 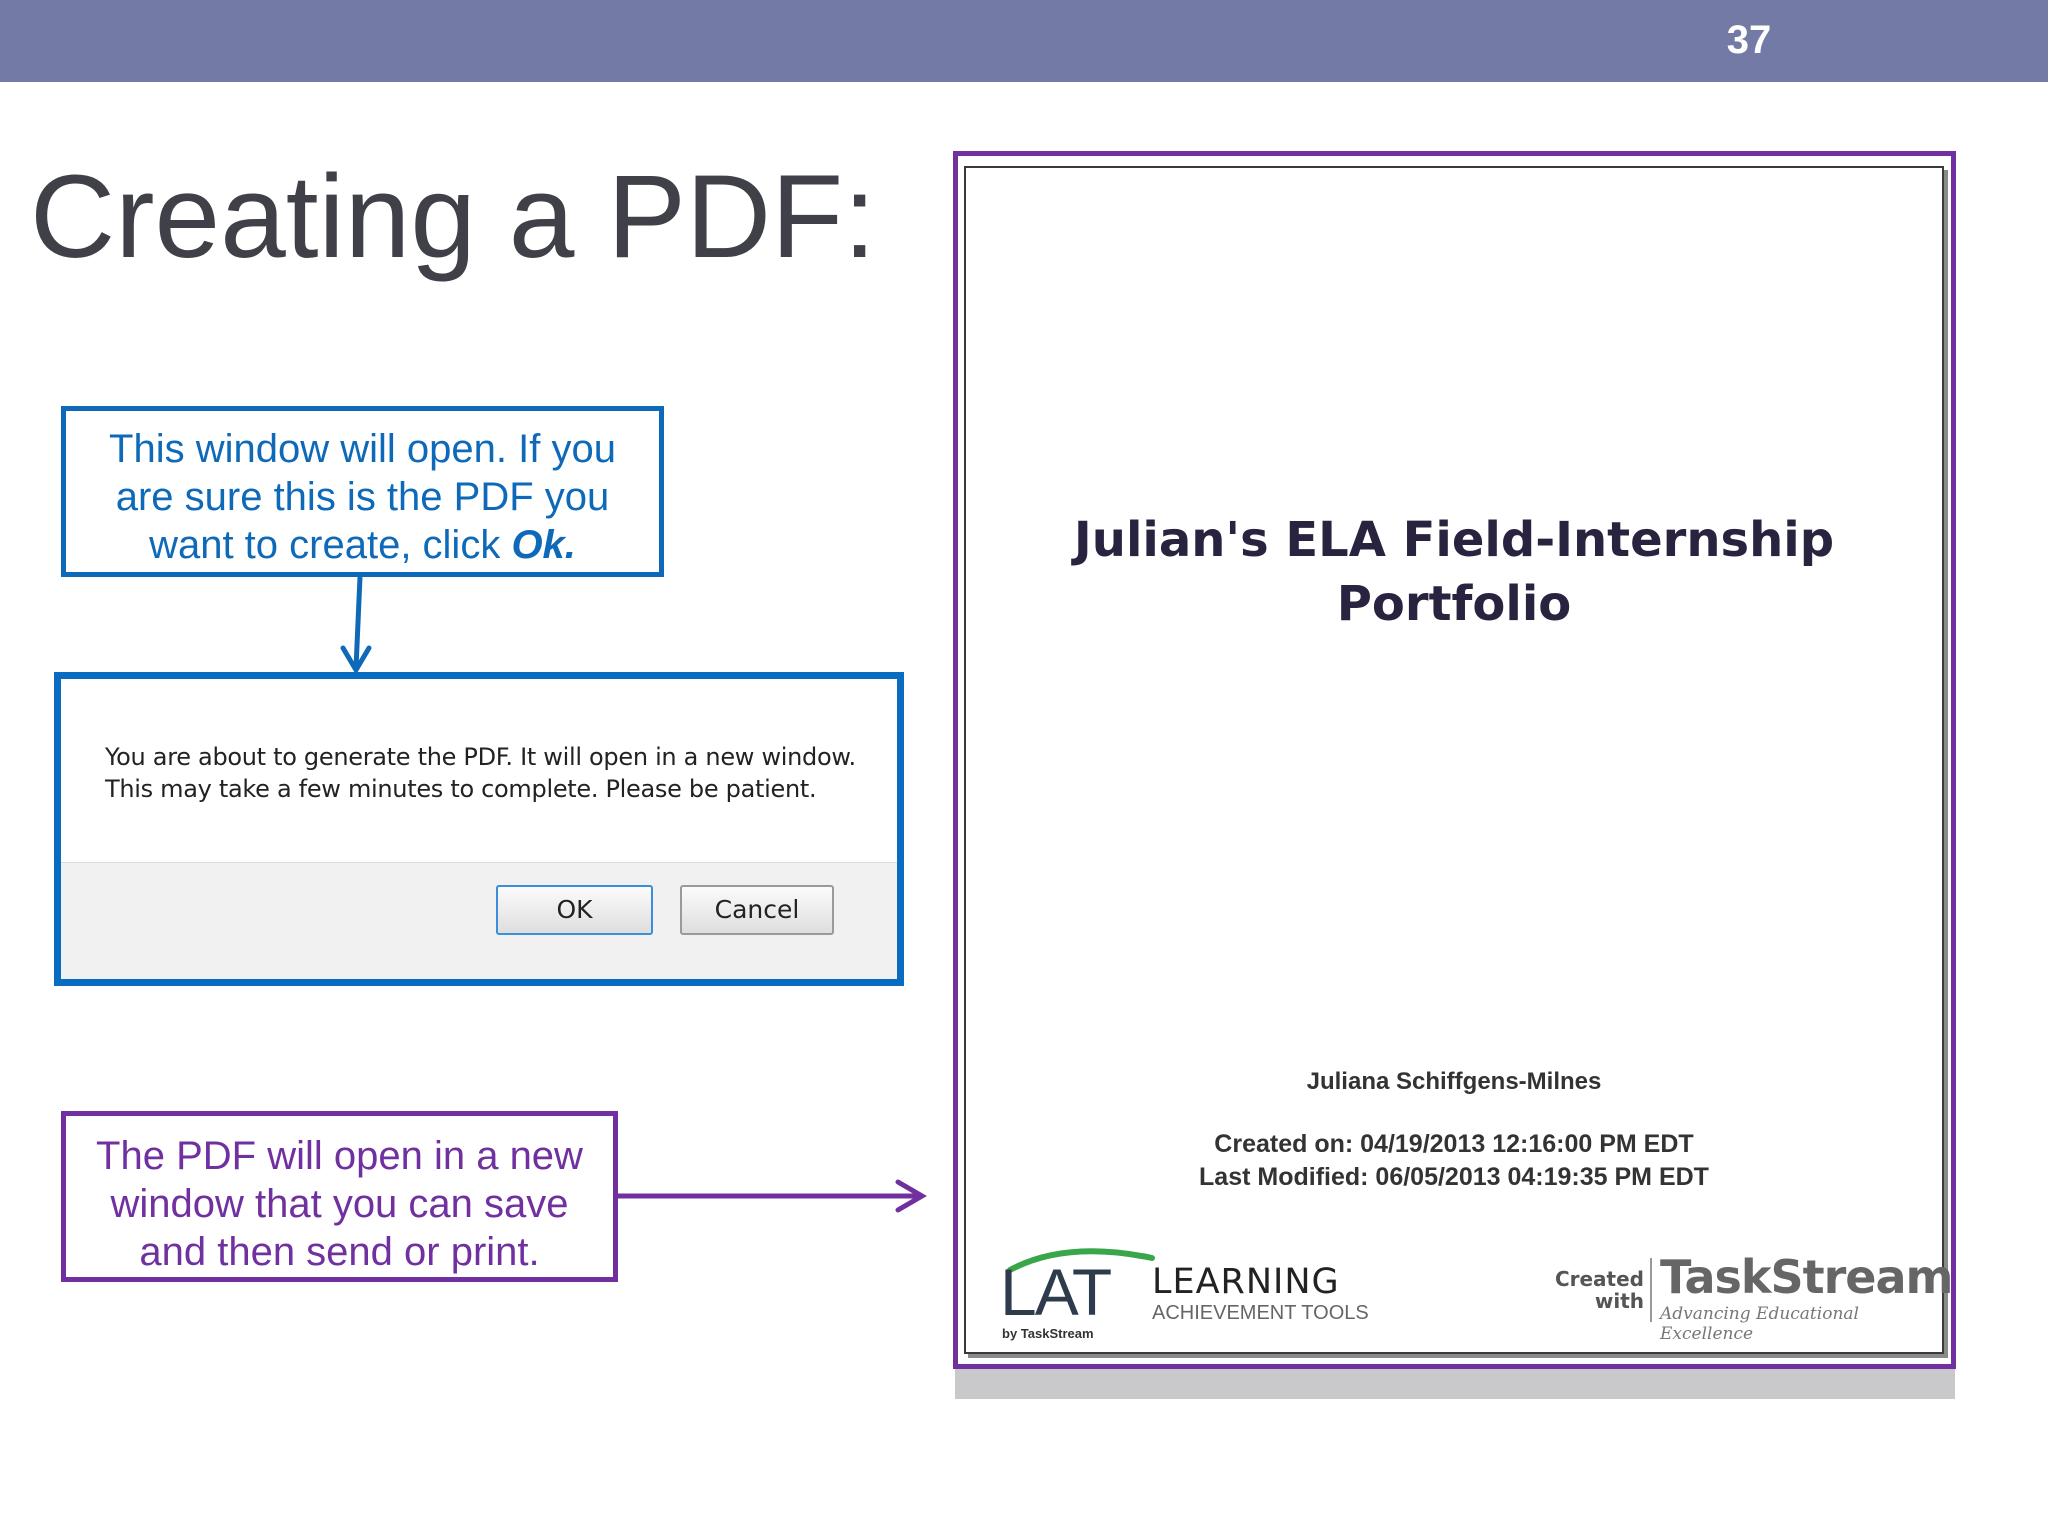 I want to click on callout-line: and then send or print., so click(x=339, y=1252).